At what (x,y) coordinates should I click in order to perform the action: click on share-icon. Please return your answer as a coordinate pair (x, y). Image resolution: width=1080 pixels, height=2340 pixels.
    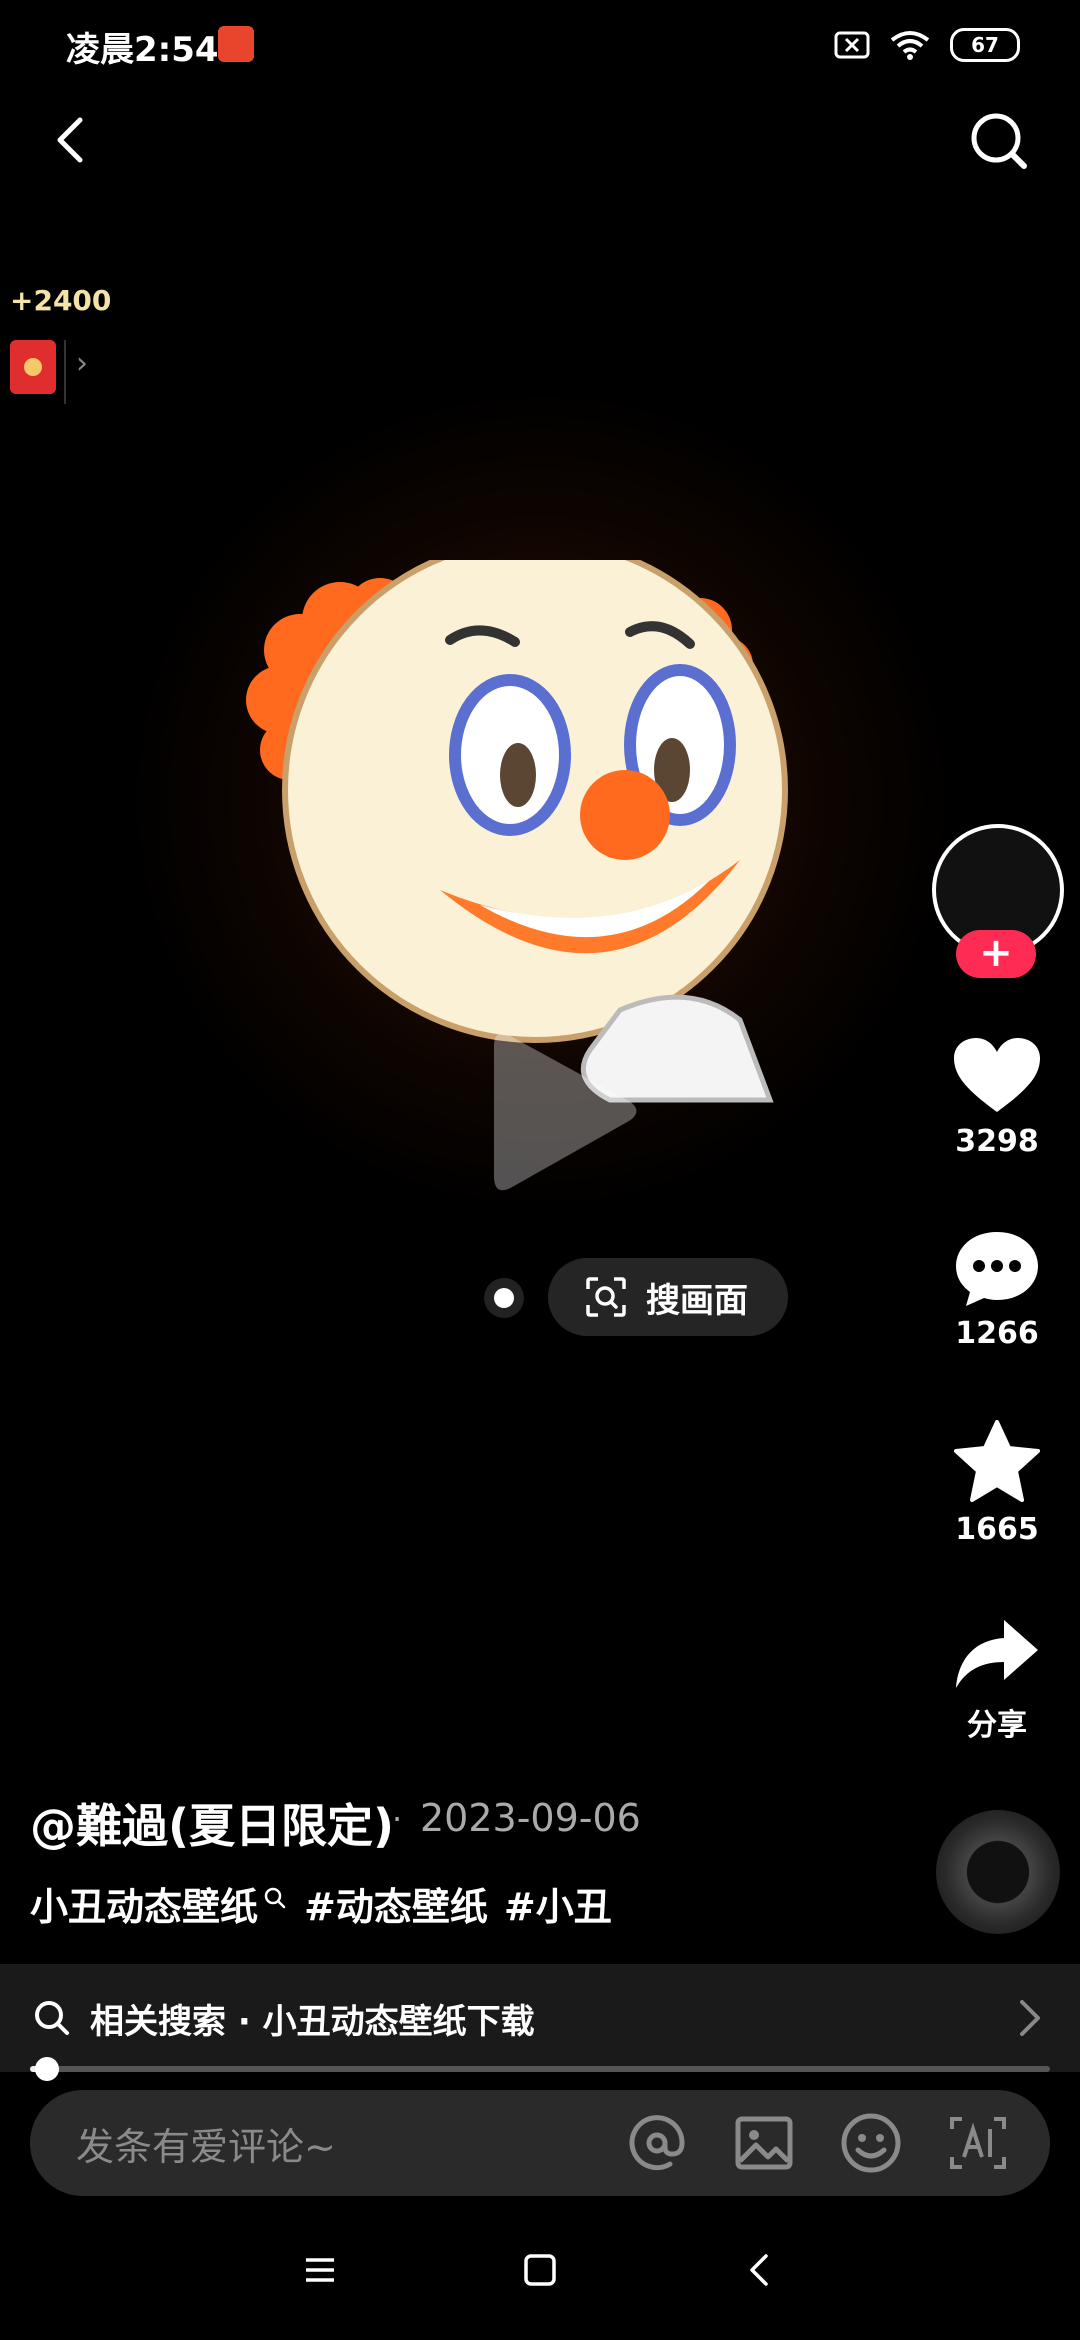
    Looking at the image, I should click on (997, 1654).